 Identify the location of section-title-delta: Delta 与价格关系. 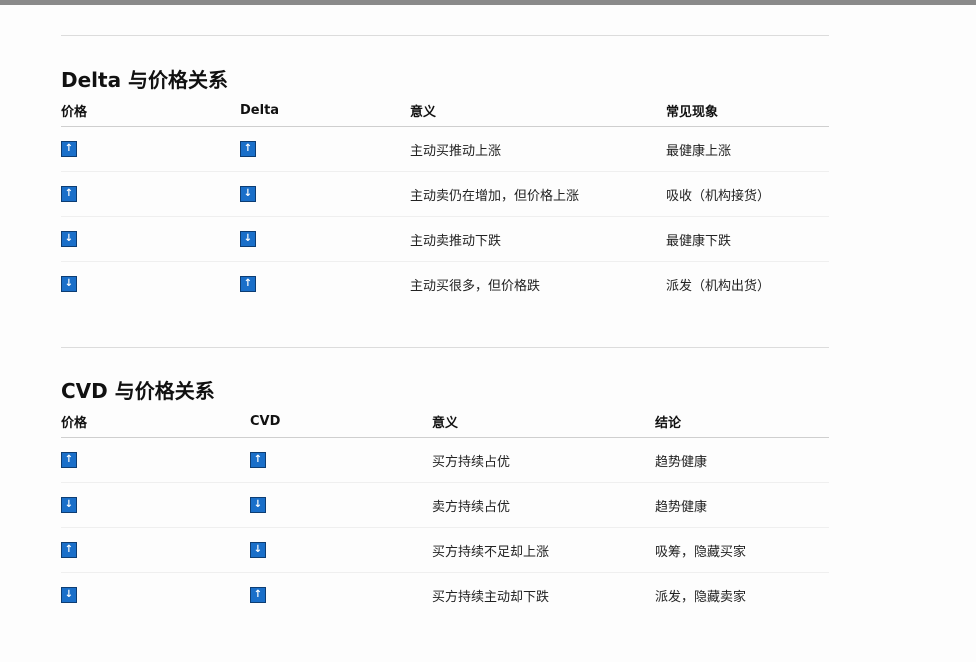
(145, 80).